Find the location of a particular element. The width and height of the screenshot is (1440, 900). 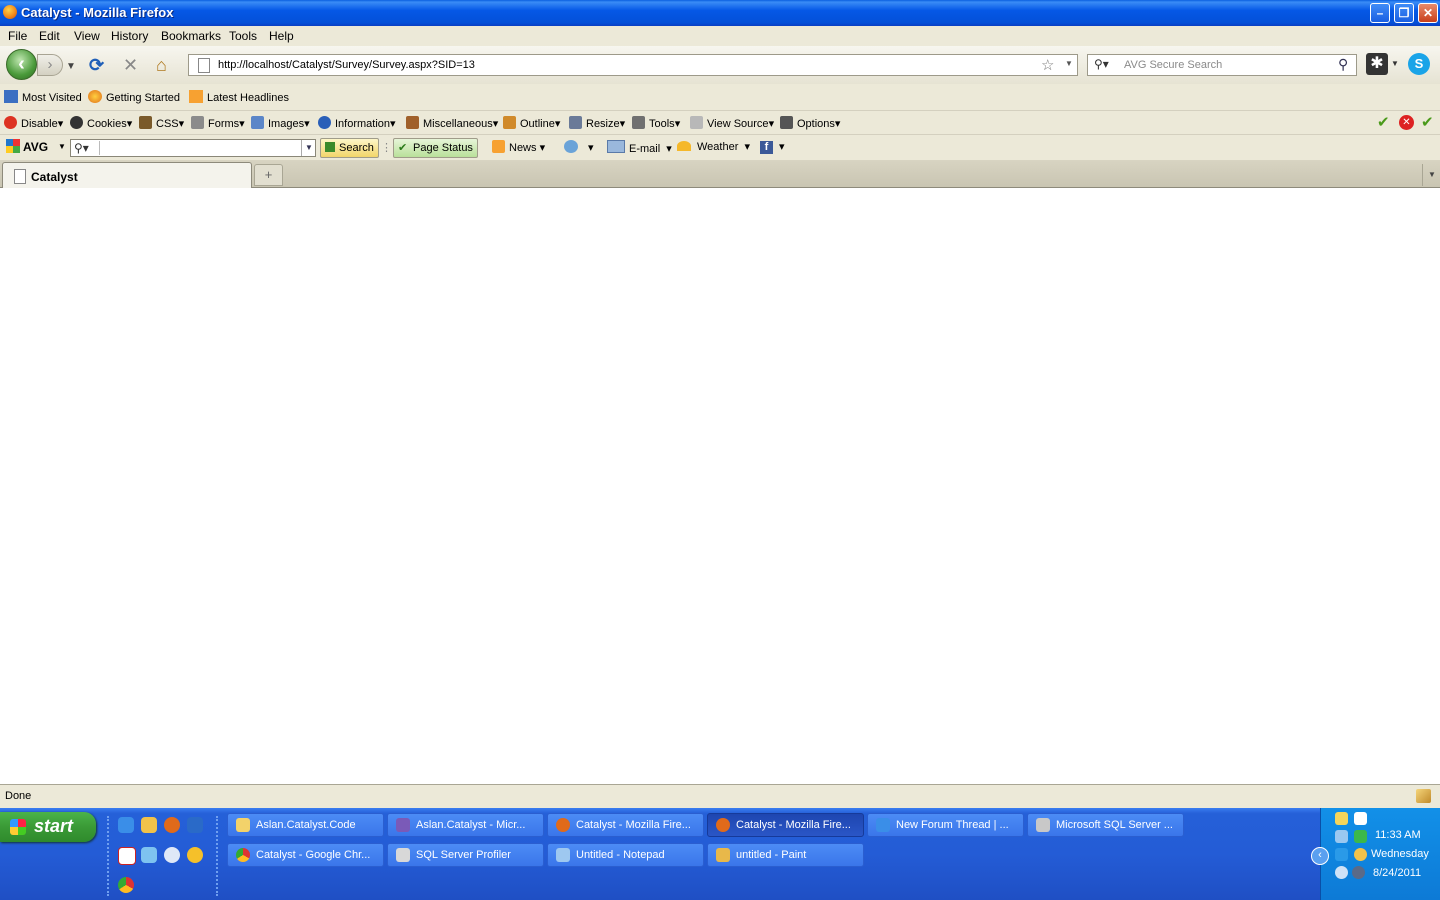

start-button: start is located at coordinates (48, 827).